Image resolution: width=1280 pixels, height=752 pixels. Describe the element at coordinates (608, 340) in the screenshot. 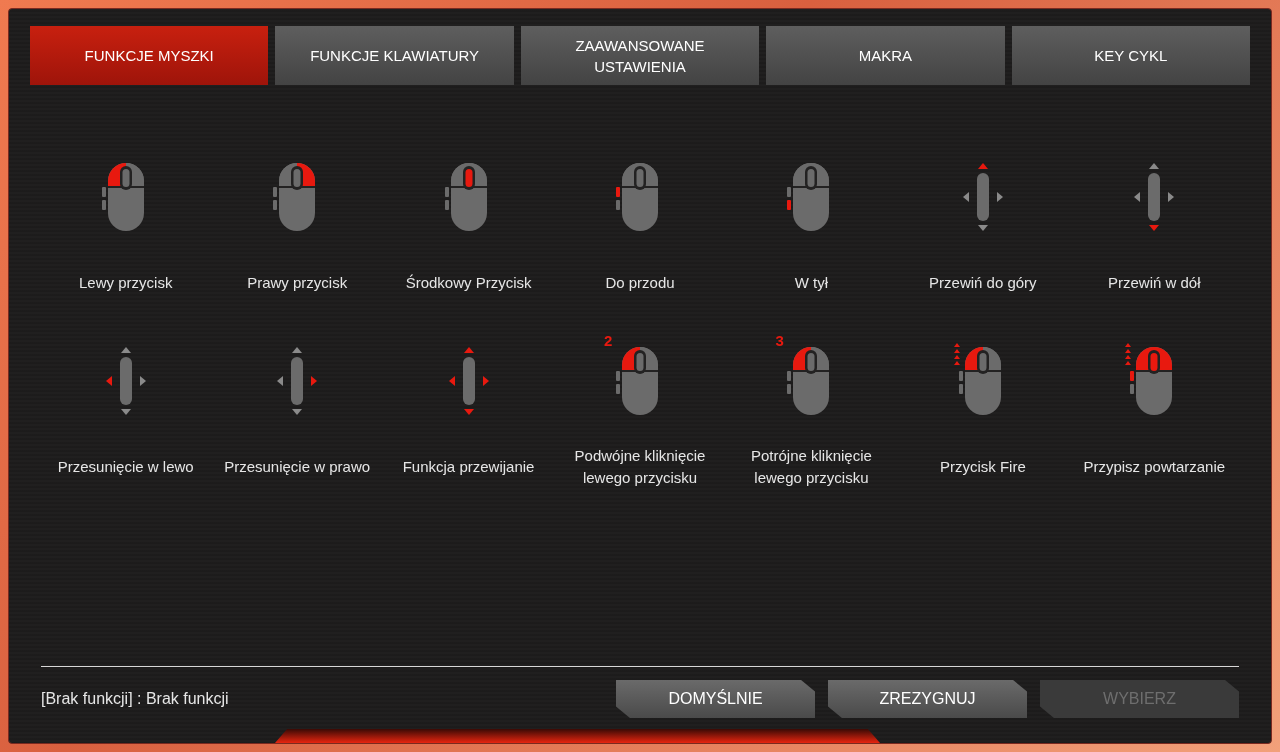

I see `click-count-label: 2` at that location.